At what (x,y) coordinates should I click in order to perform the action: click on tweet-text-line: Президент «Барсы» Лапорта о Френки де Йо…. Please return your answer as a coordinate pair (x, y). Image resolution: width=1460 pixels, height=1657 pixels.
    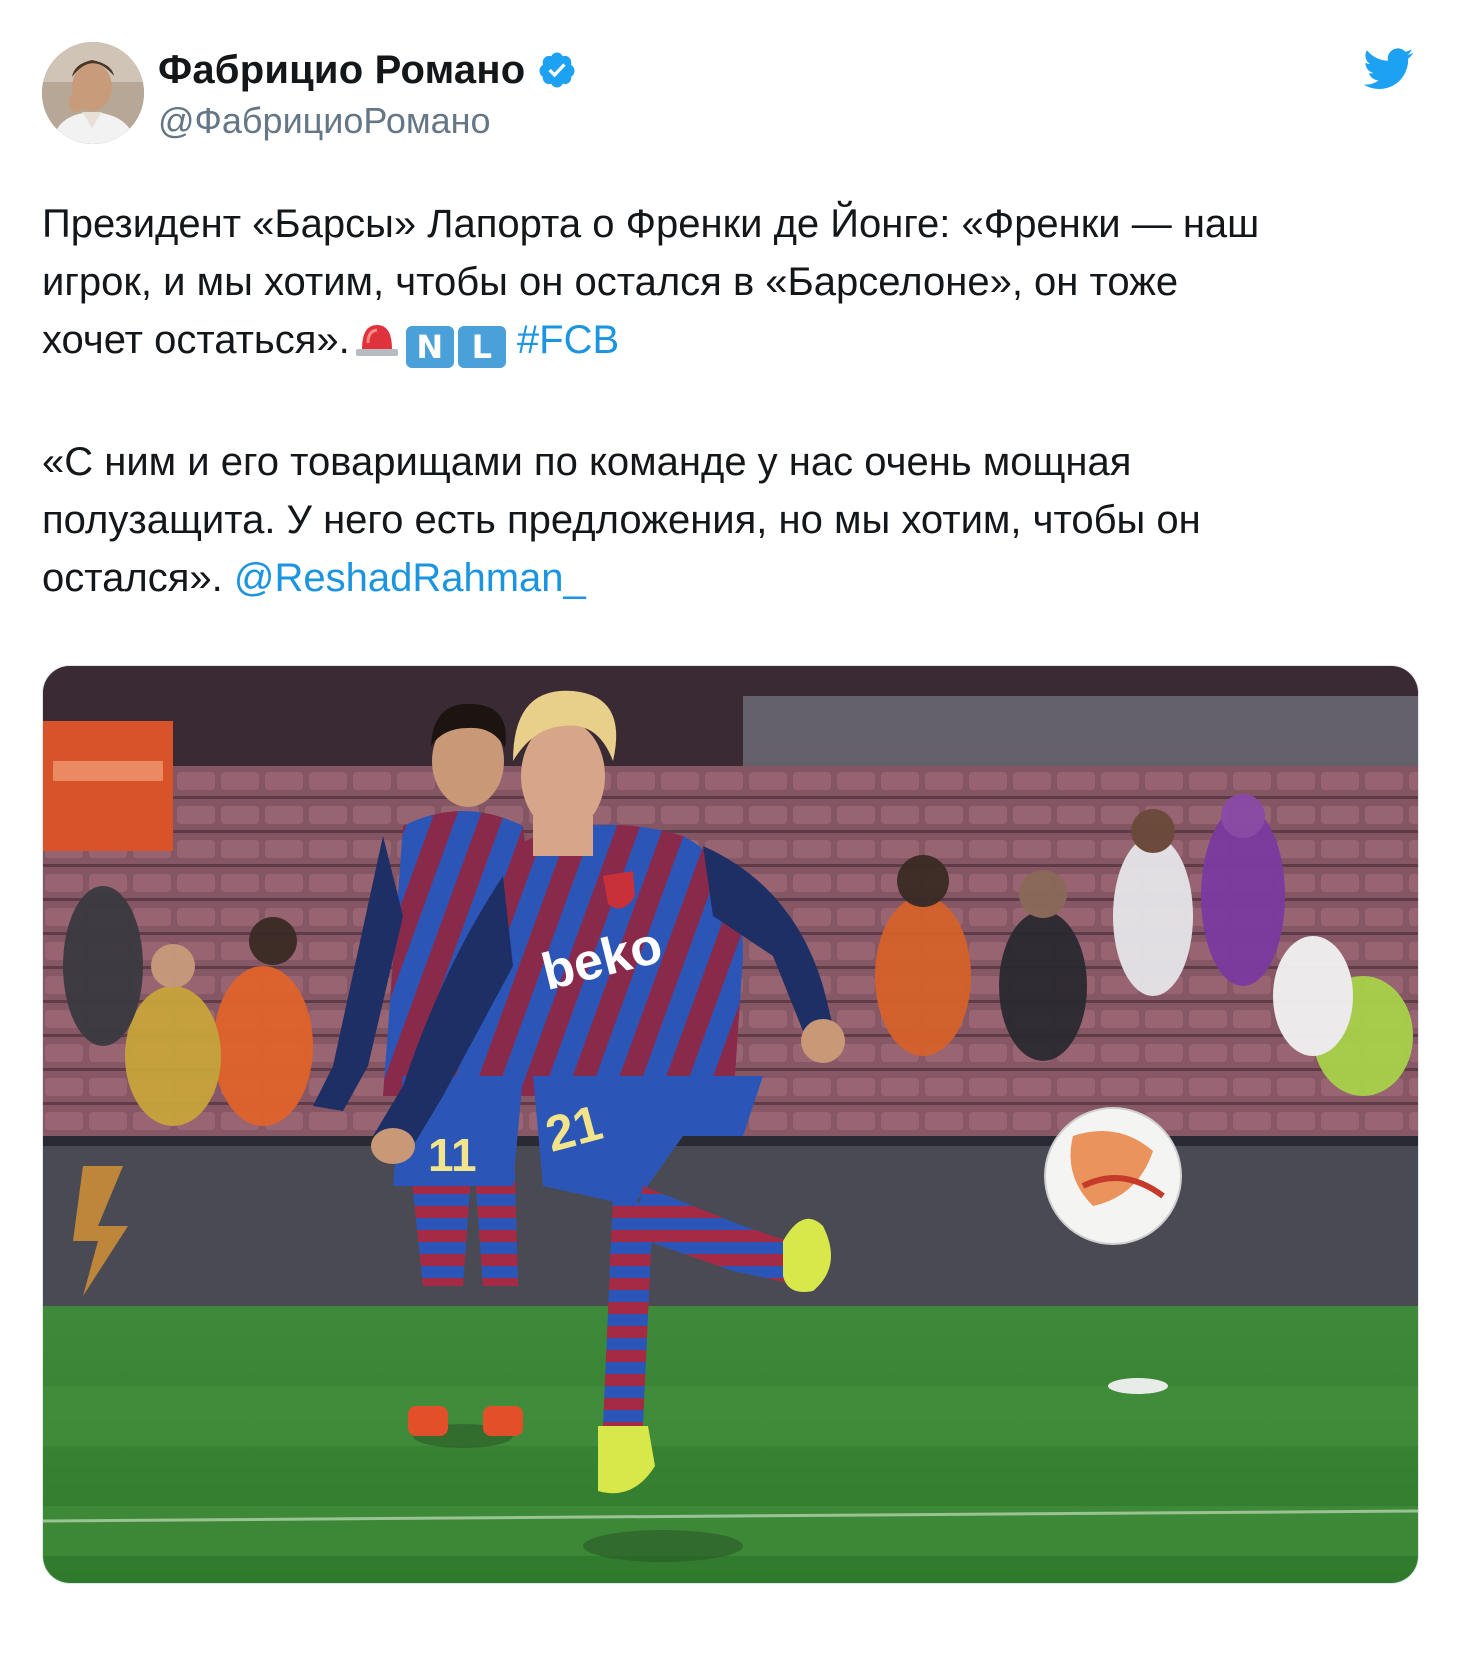
    Looking at the image, I should click on (651, 224).